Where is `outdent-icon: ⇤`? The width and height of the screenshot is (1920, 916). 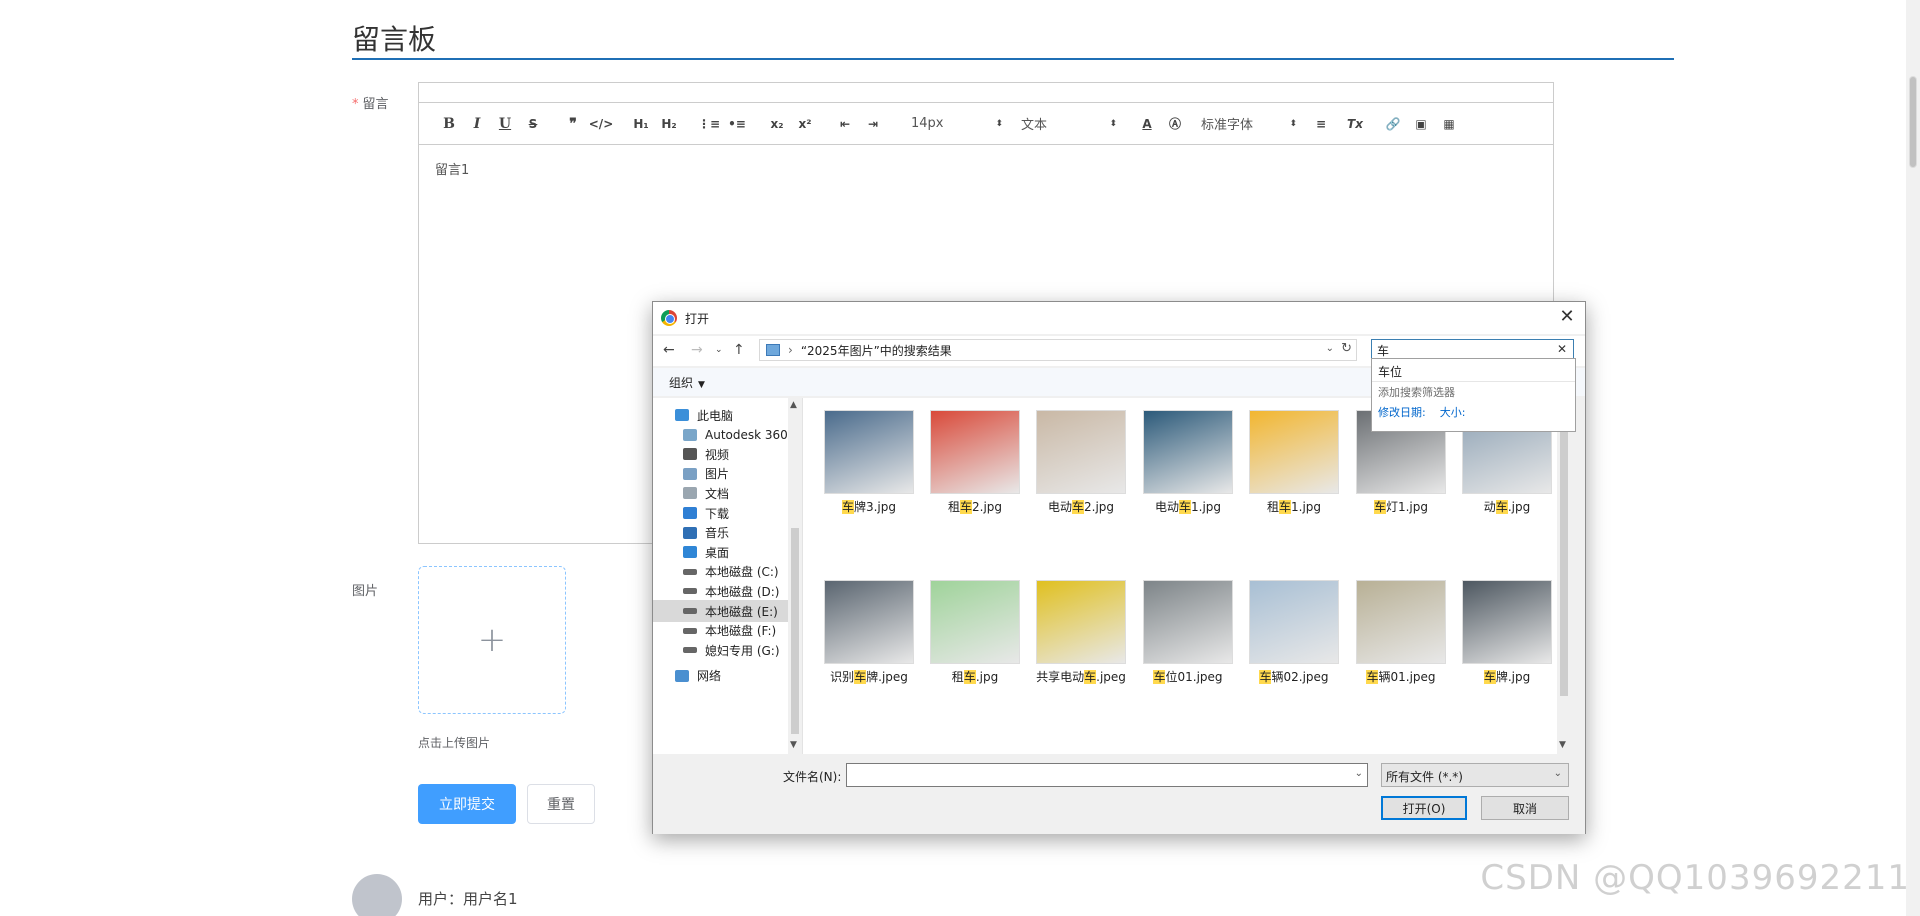
outdent-icon: ⇤ is located at coordinates (845, 124).